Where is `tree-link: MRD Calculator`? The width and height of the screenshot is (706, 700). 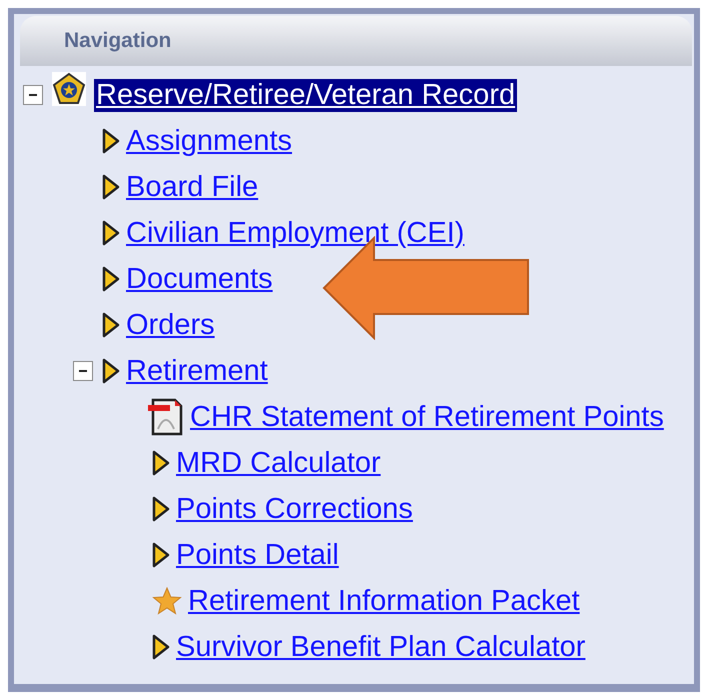
tree-link: MRD Calculator is located at coordinates (278, 463).